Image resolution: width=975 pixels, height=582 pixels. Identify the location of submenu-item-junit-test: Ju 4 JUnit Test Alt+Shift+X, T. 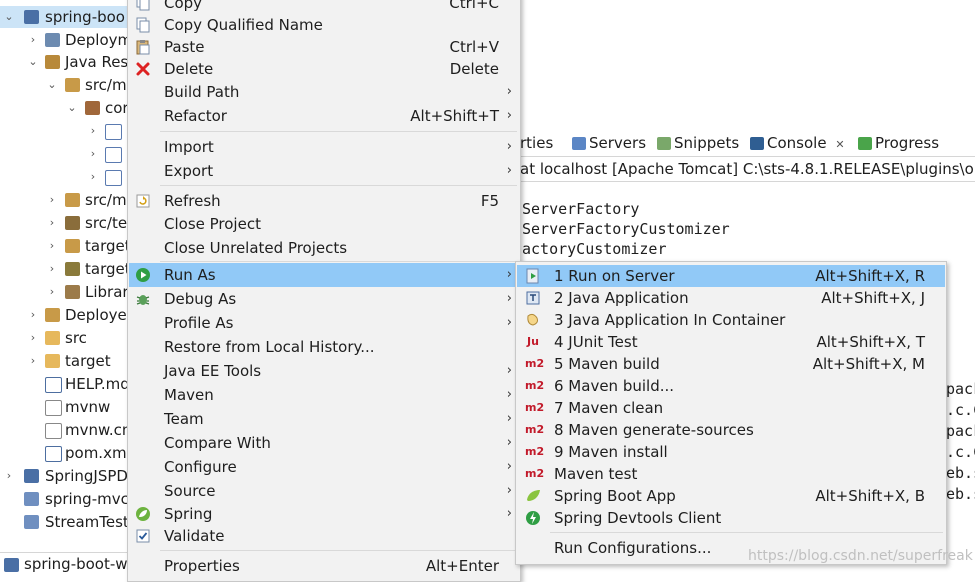
(731, 342).